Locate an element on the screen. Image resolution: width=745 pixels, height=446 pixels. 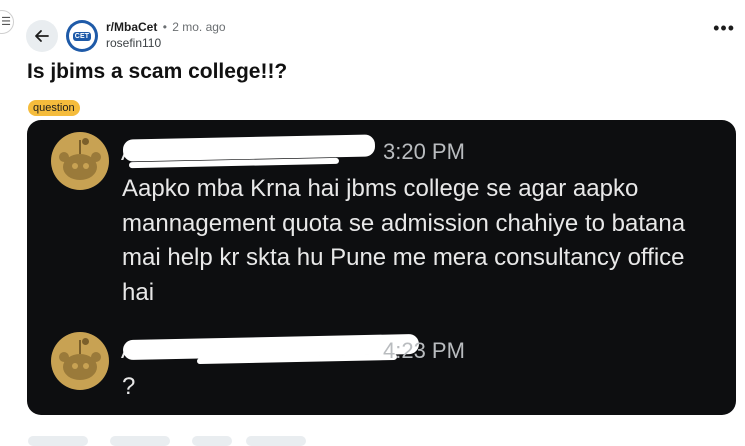
hamburger-icon: ☰ is located at coordinates (6, 21).